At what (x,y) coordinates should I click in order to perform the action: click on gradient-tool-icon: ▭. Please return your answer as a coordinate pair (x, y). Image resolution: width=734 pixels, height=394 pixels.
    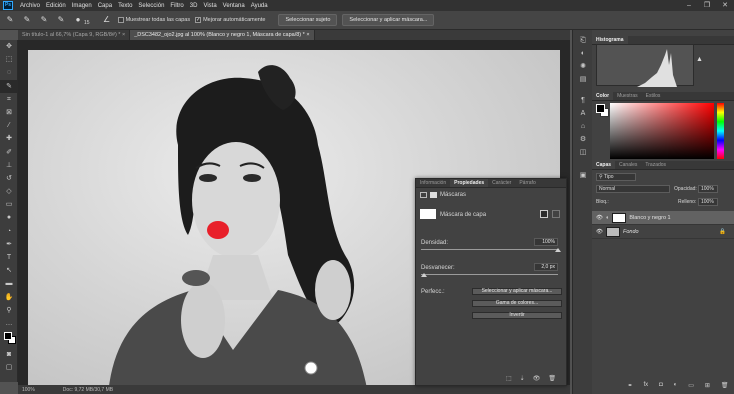
    Looking at the image, I should click on (9, 204).